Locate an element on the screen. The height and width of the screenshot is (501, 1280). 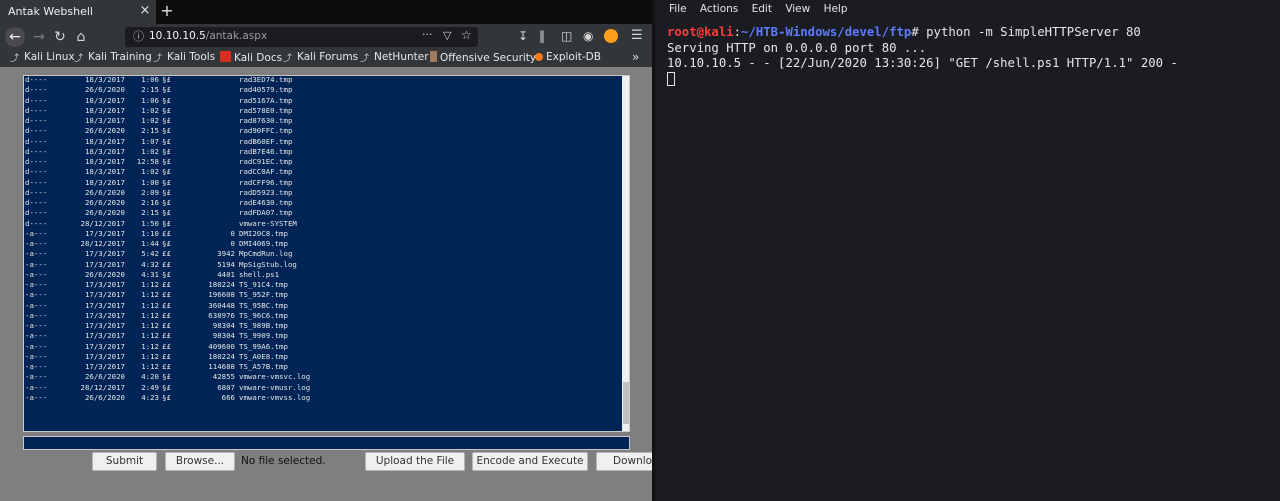
bookmark-star-icon: ☆ is located at coordinates (466, 35).